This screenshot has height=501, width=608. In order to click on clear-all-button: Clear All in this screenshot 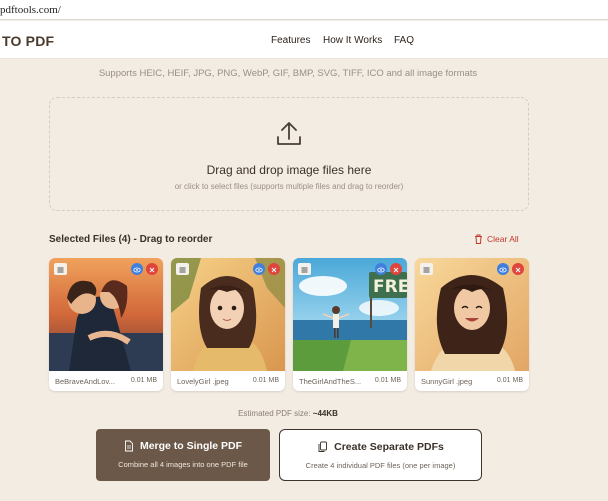, I will do `click(496, 239)`.